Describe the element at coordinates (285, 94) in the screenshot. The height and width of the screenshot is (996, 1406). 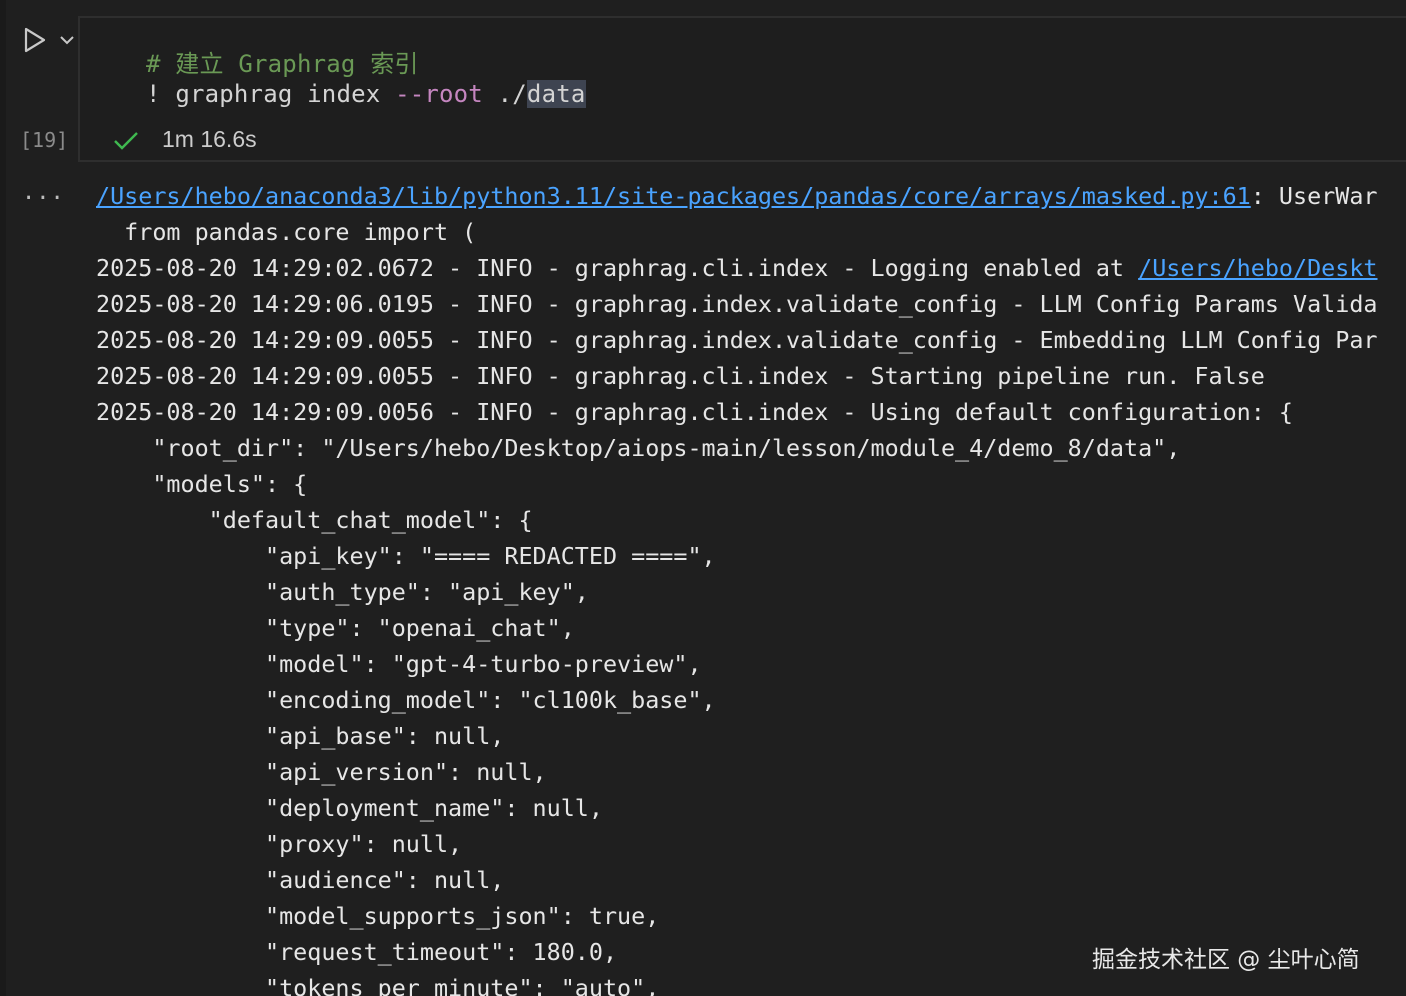
I see `shell-command: graphrag index` at that location.